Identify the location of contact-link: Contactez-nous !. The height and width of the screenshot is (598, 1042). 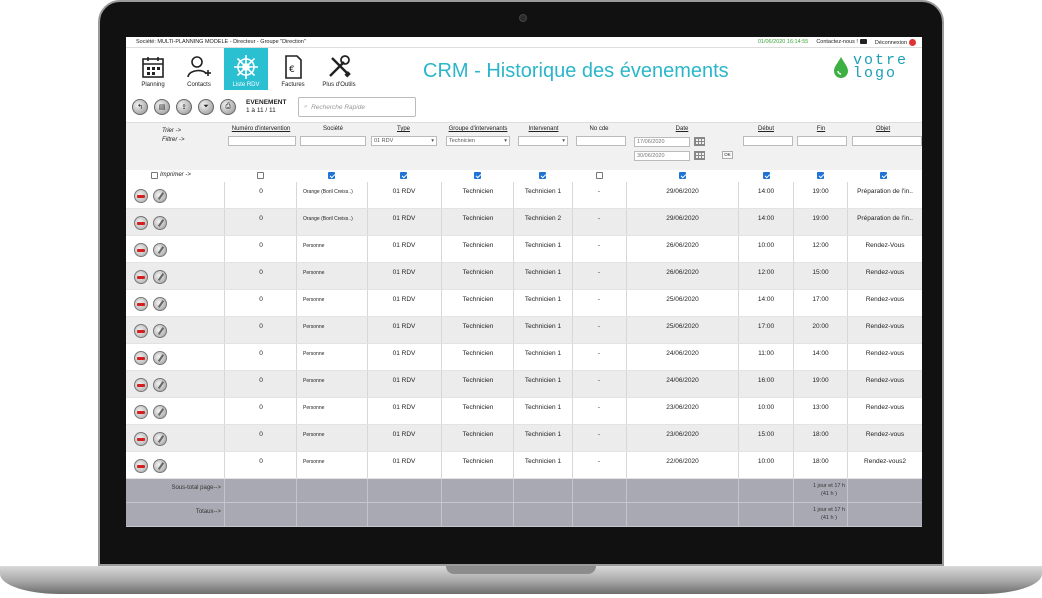
(841, 42).